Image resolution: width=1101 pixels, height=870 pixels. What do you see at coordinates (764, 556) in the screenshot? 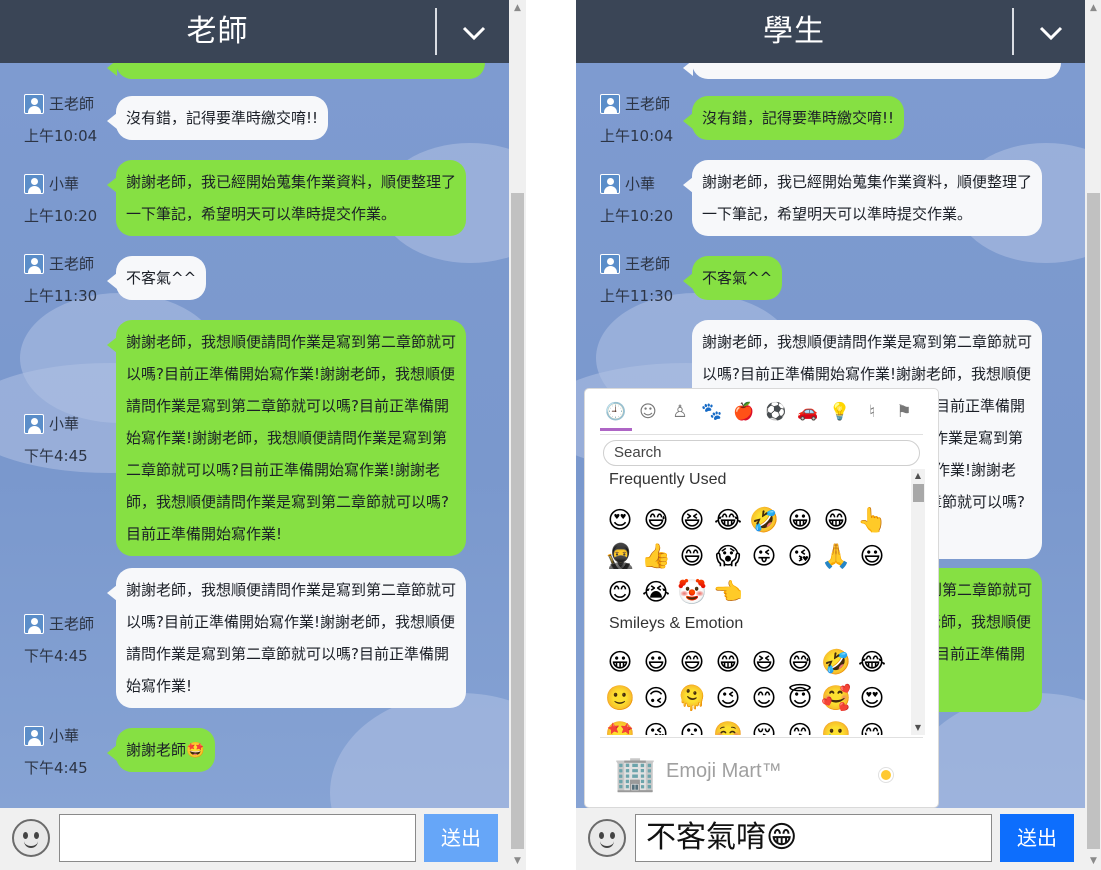
I see `emoji-option: 😜` at bounding box center [764, 556].